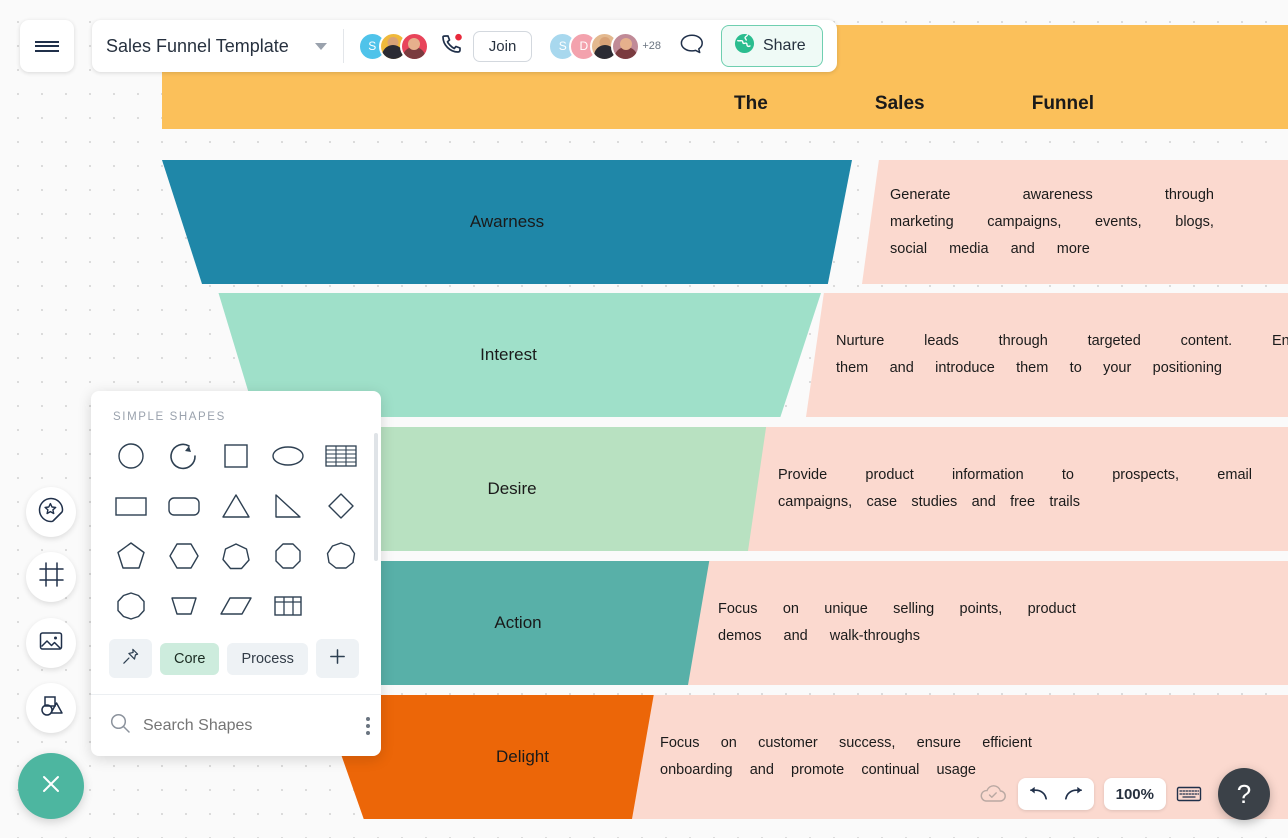 The height and width of the screenshot is (838, 1288). Describe the element at coordinates (1073, 794) in the screenshot. I see `redo-icon` at that location.